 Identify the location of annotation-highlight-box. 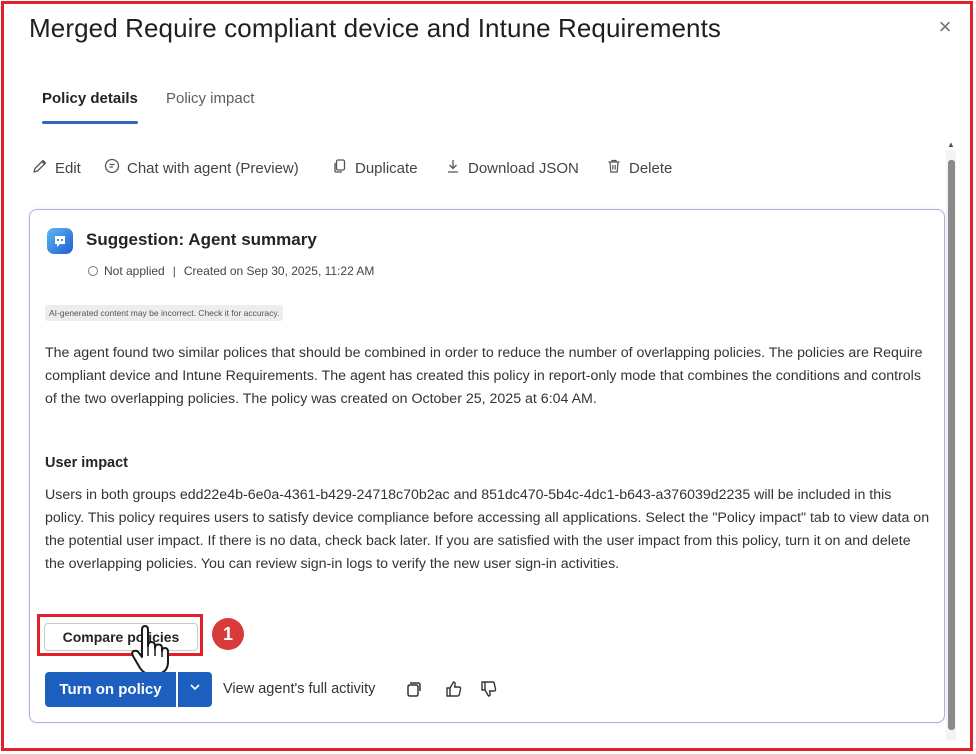
(120, 635).